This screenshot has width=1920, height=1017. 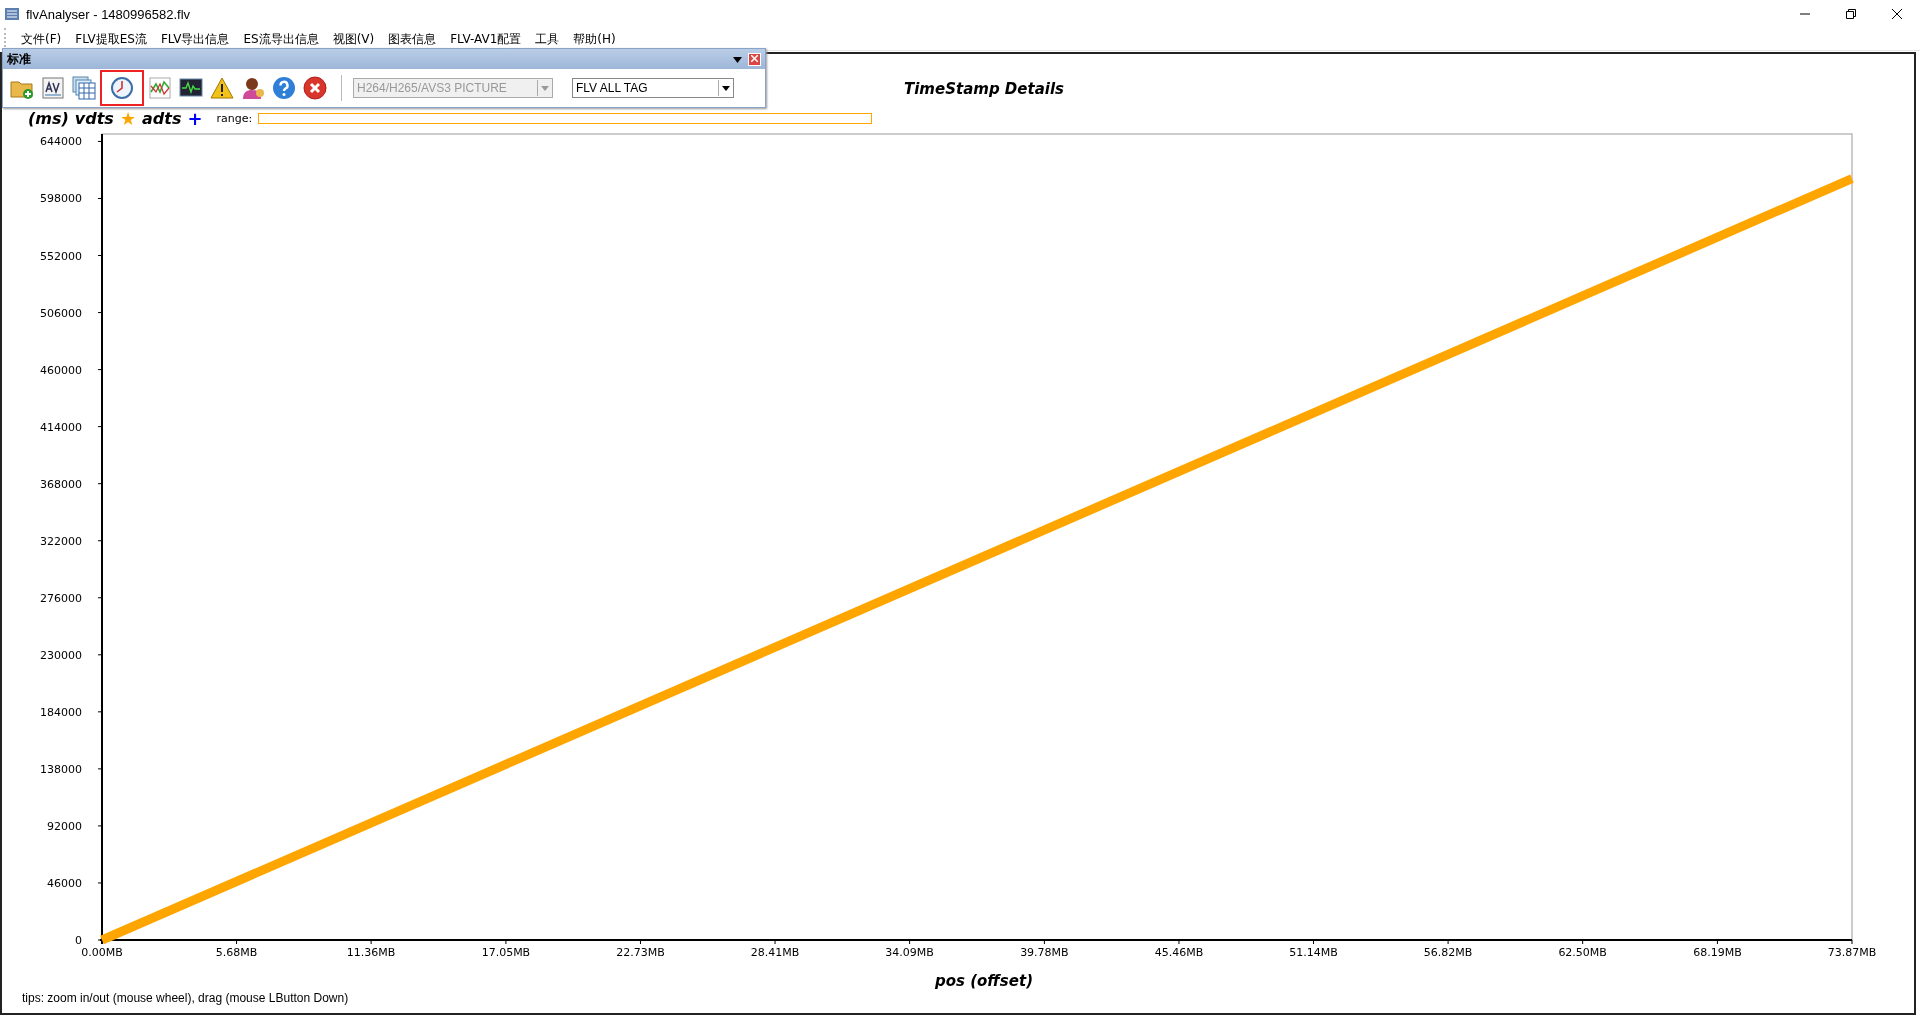 I want to click on menu-item: 工具, so click(x=547, y=39).